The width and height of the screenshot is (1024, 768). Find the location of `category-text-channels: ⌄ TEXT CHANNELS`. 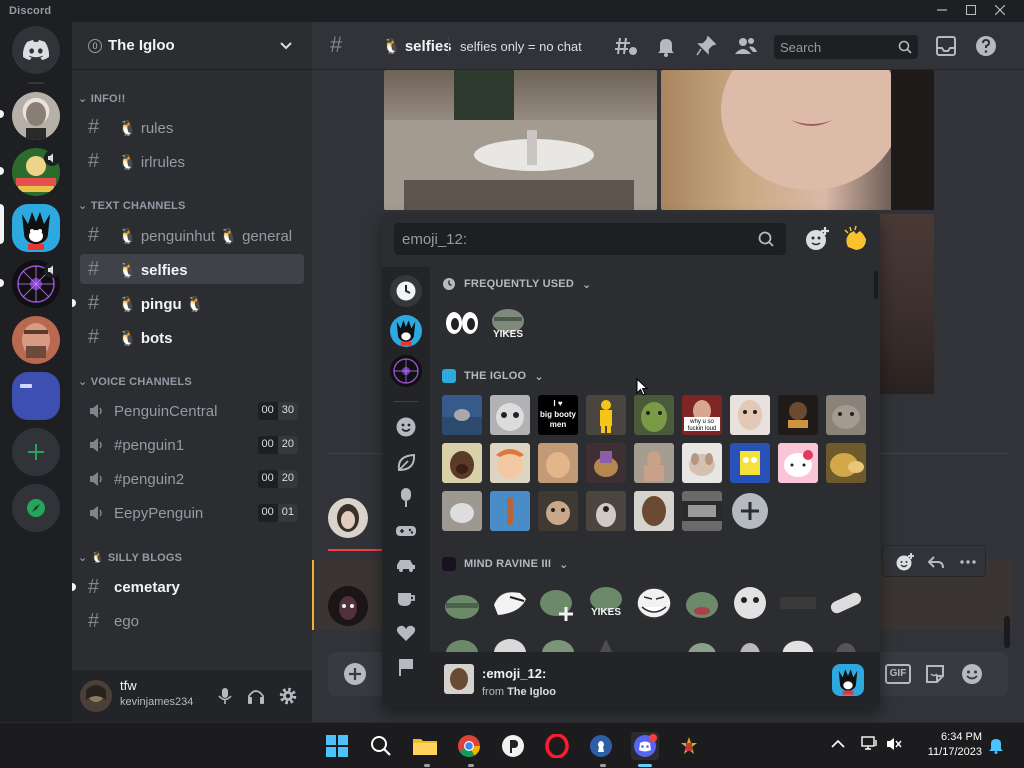

category-text-channels: ⌄ TEXT CHANNELS is located at coordinates (132, 205).